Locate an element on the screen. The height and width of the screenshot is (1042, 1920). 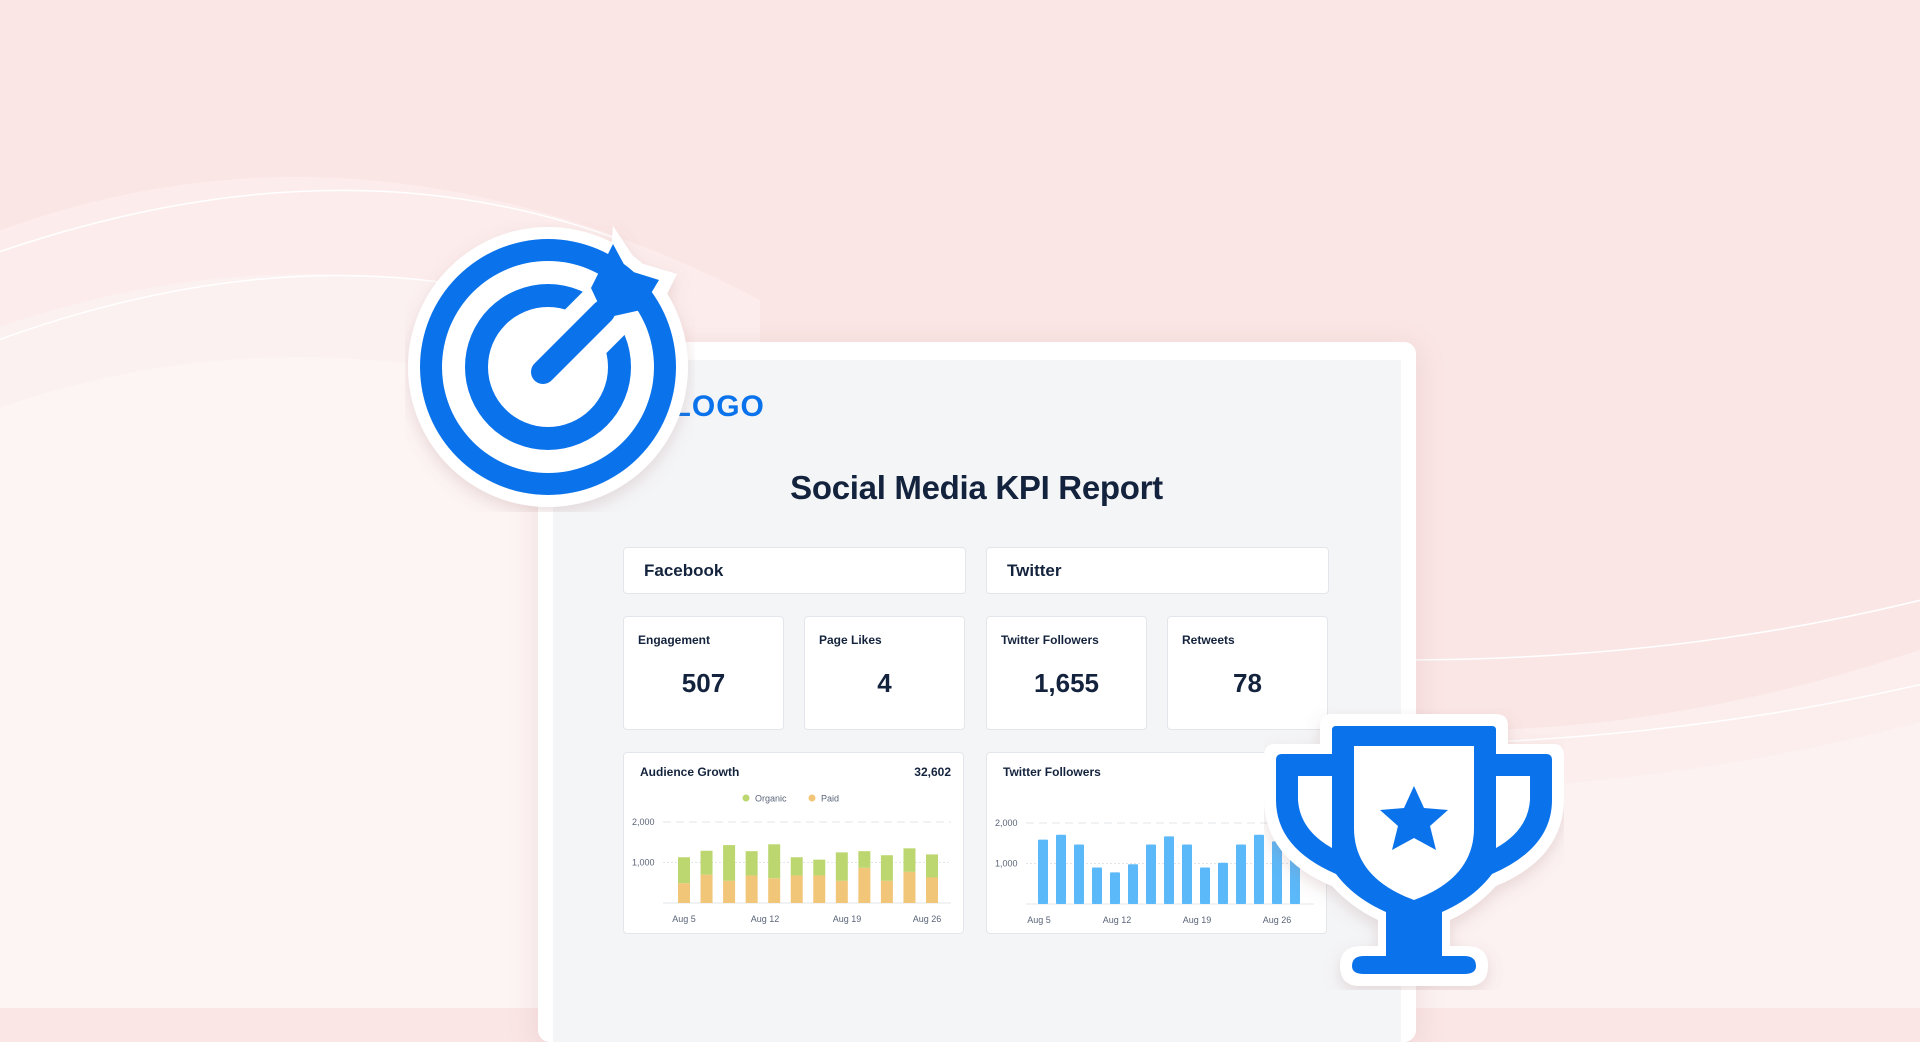
section-label: Facebook is located at coordinates (684, 570).